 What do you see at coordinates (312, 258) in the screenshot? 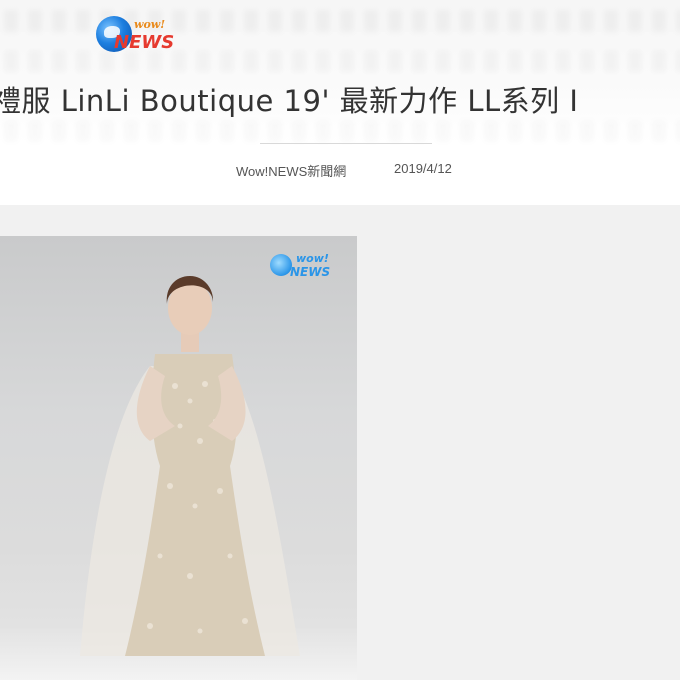
I see `watermark-line1: wow!` at bounding box center [312, 258].